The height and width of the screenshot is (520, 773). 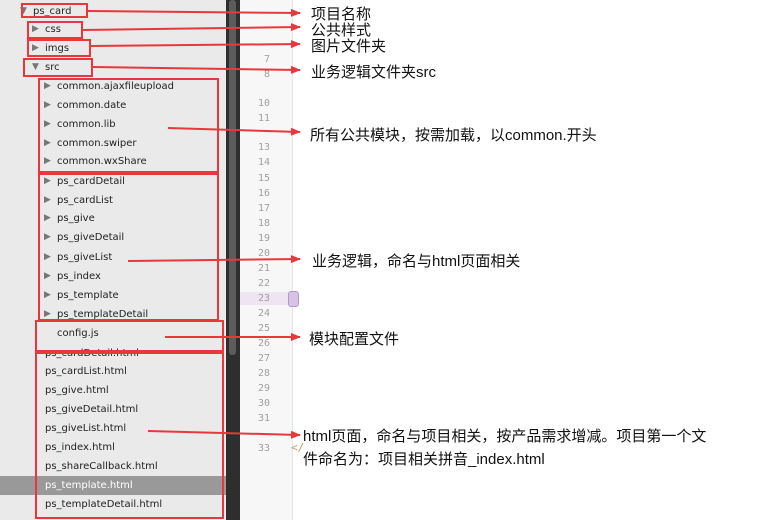 I want to click on arrow-business-src, so click(x=196, y=69).